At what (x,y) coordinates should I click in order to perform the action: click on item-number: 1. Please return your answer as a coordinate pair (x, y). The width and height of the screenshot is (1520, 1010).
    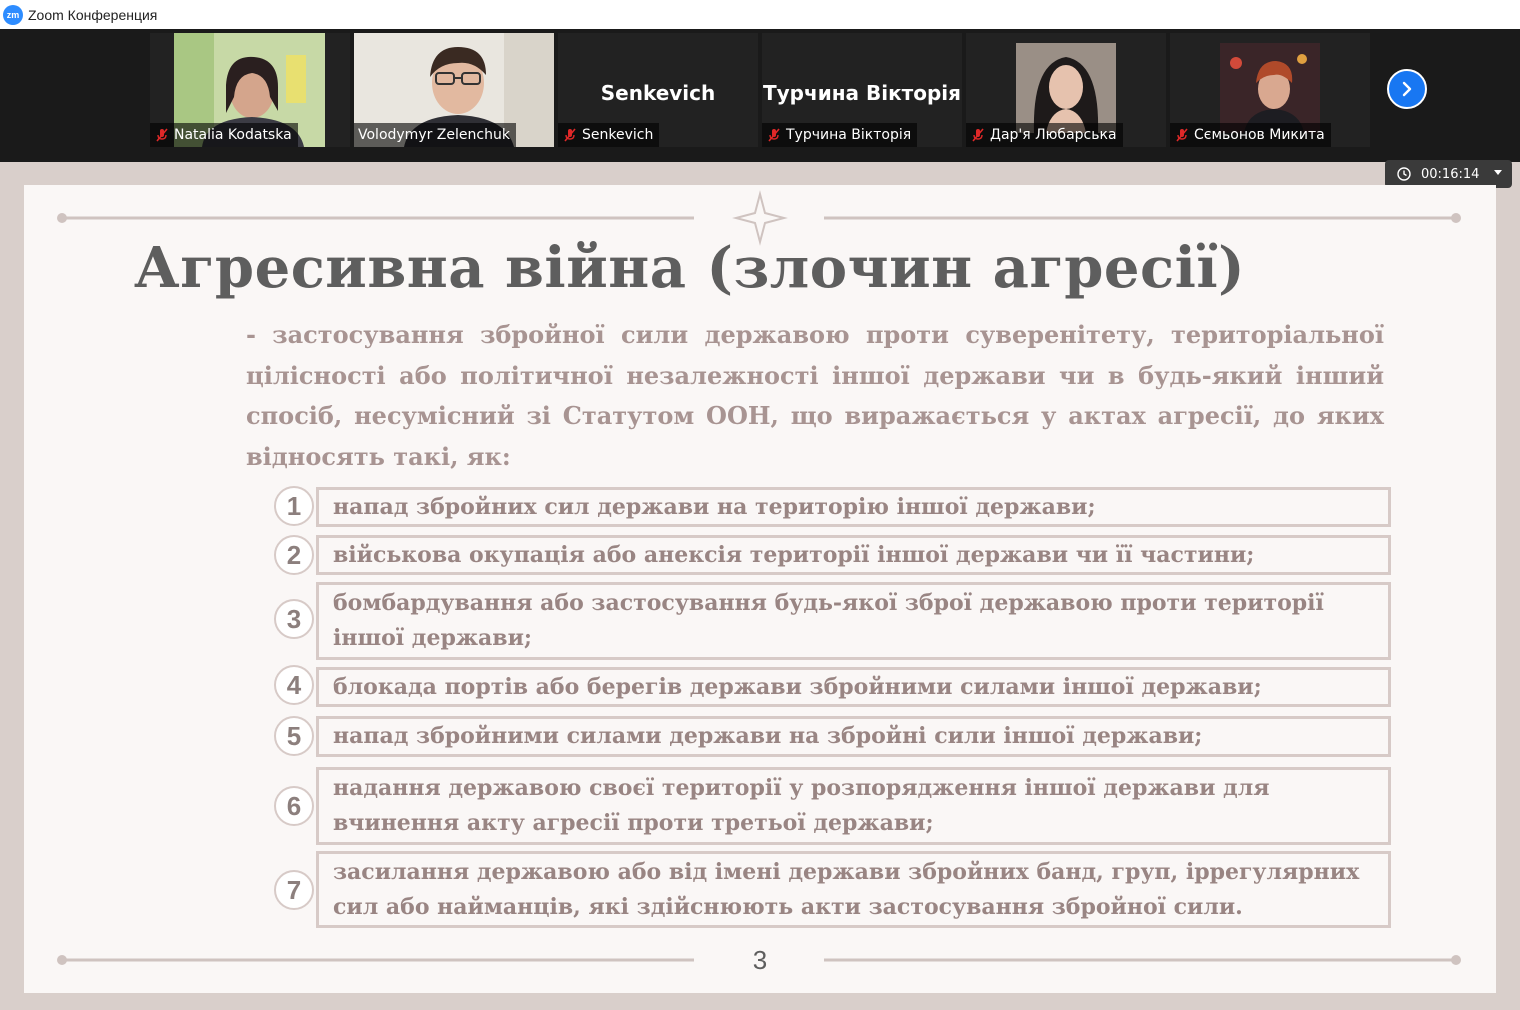
    Looking at the image, I should click on (294, 506).